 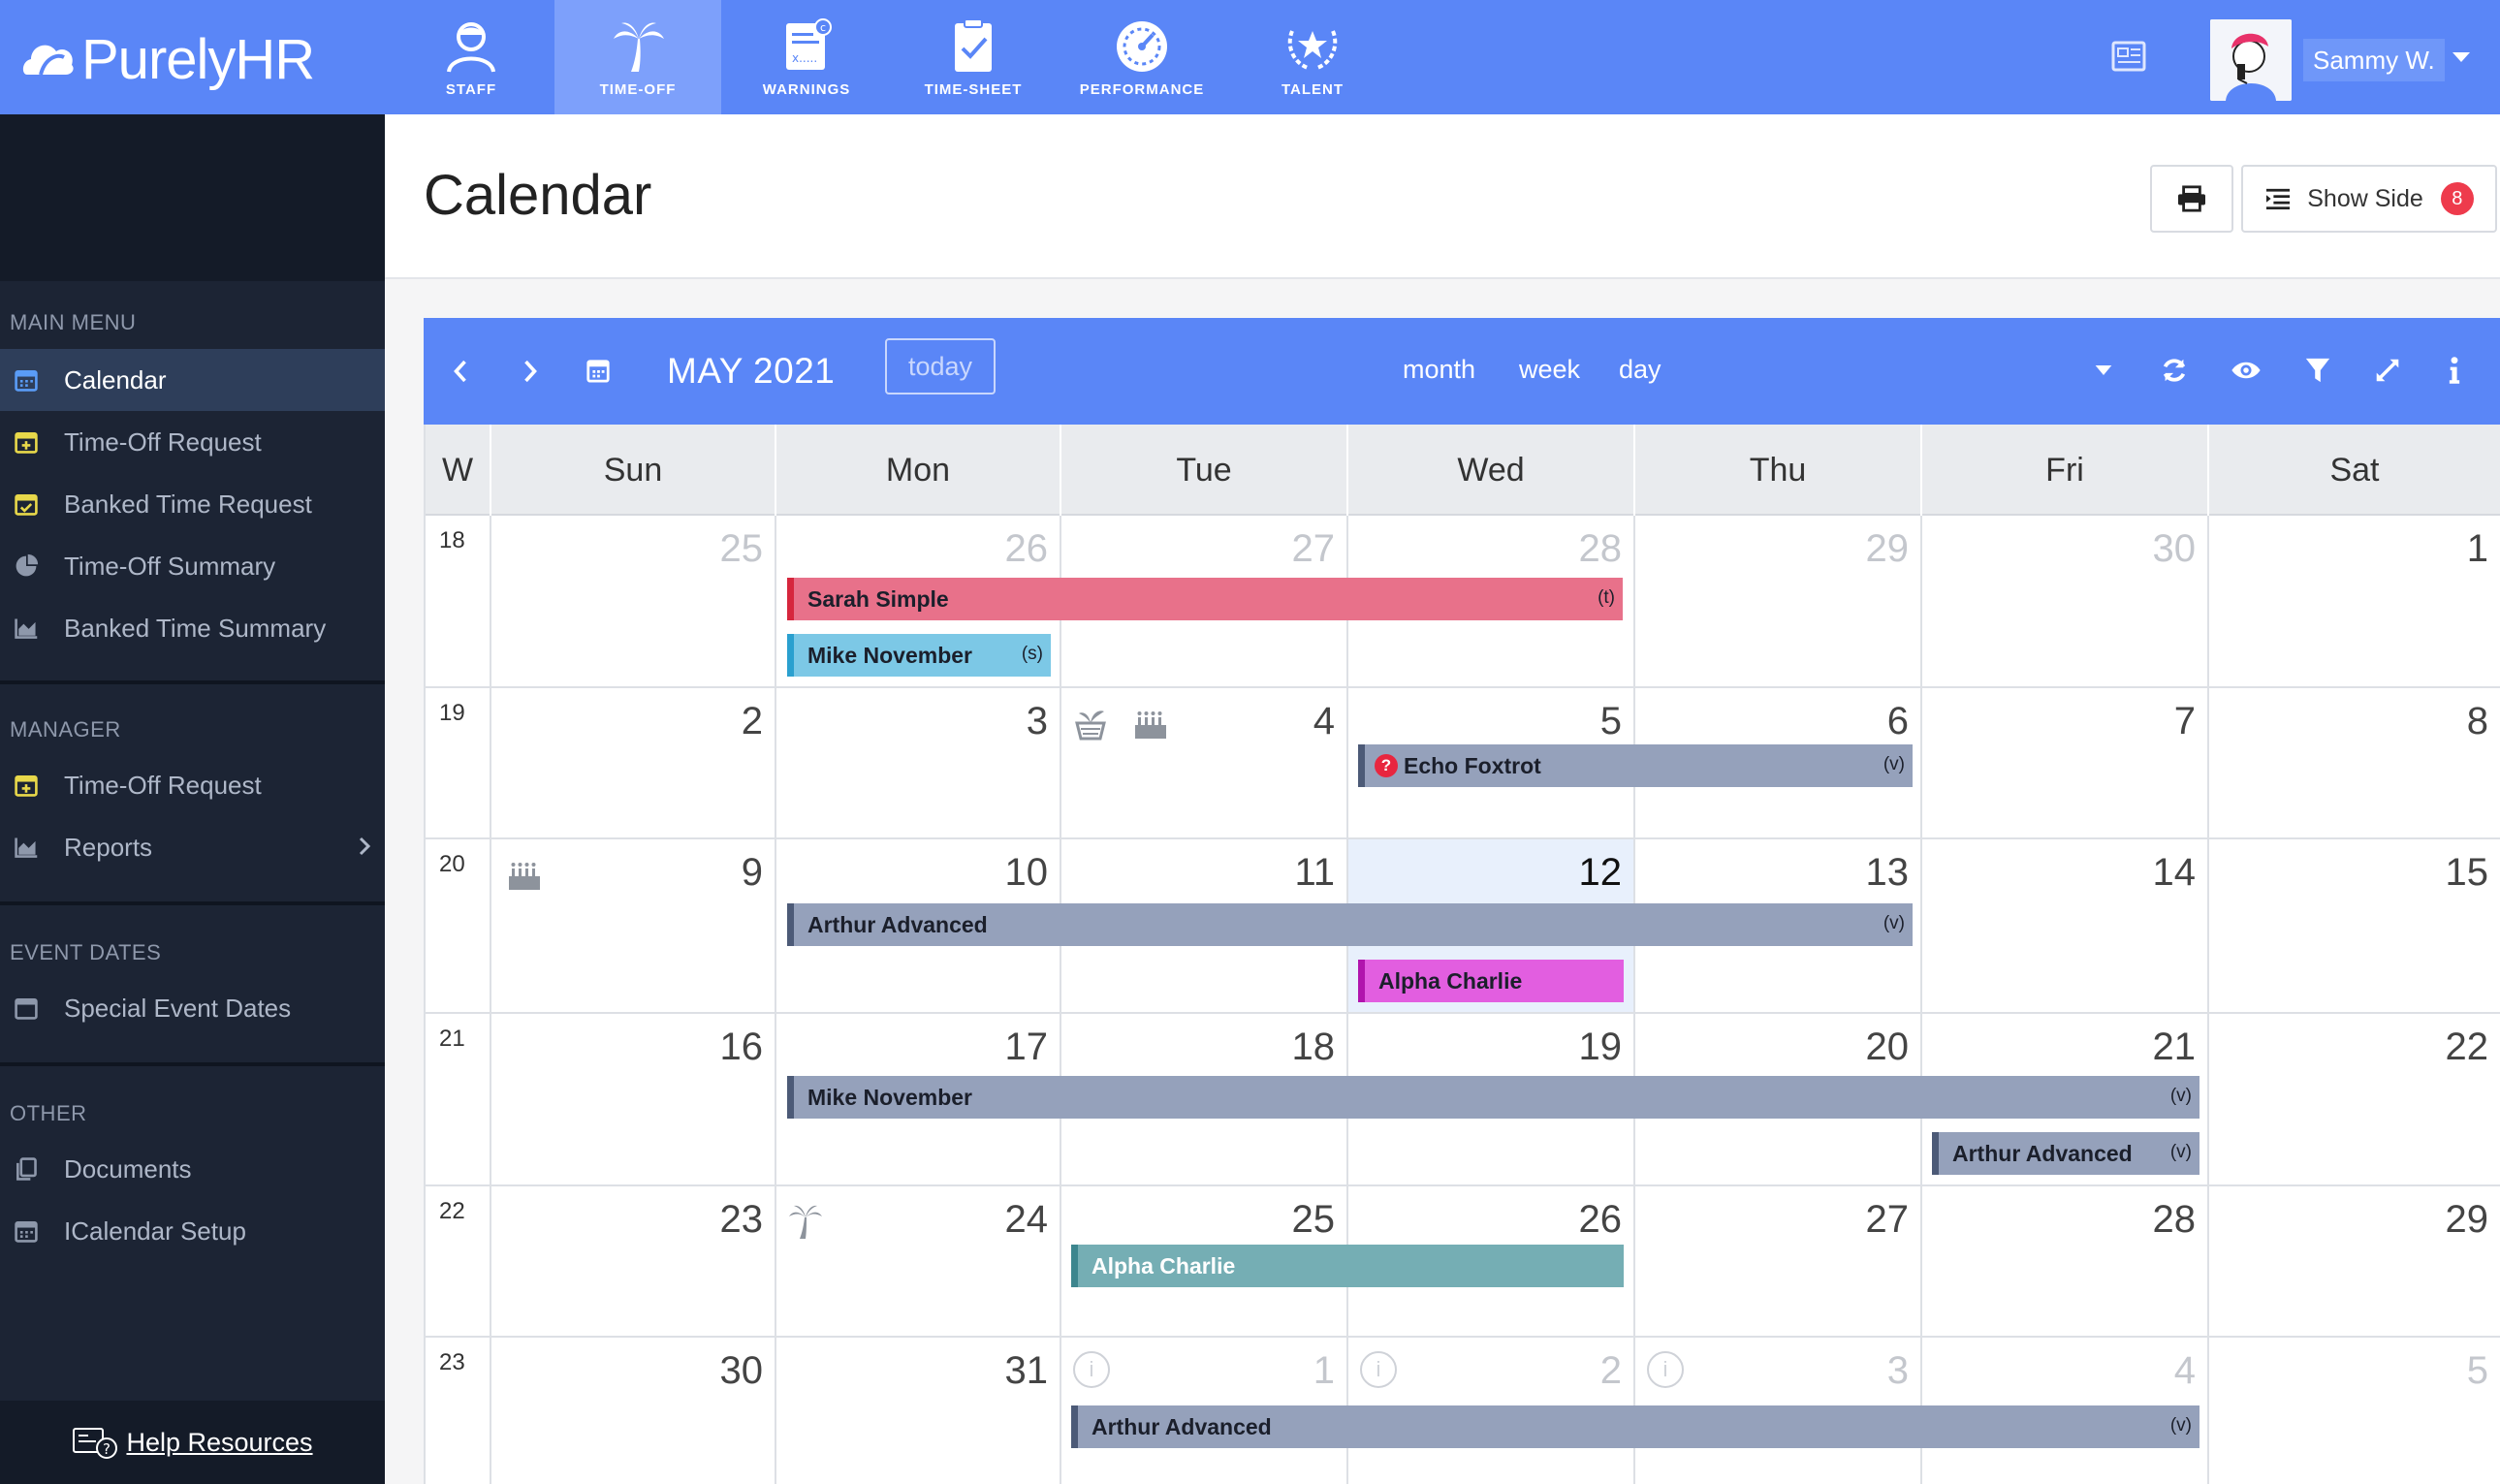 What do you see at coordinates (2354, 1099) in the screenshot?
I see `day-cell: 22` at bounding box center [2354, 1099].